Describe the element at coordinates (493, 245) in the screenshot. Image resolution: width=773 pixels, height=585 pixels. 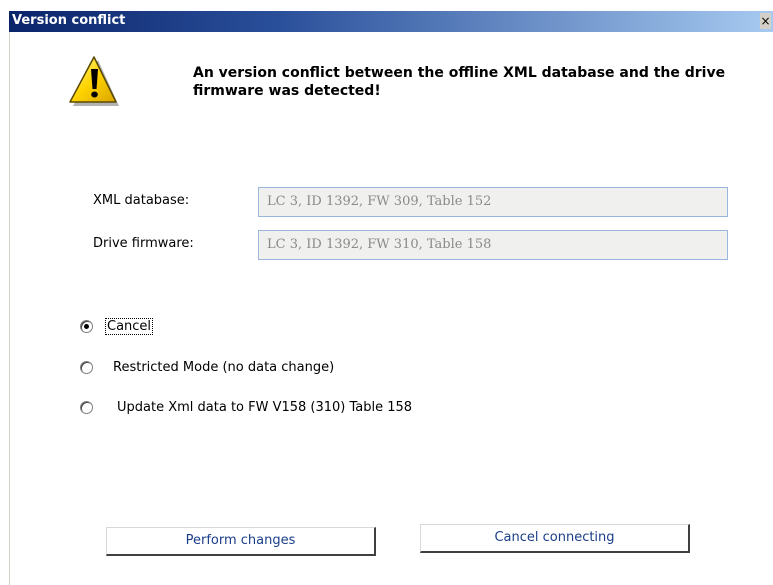
I see `drive-firmware-field: LC 3, ID 1392, FW 310, Table 158` at that location.